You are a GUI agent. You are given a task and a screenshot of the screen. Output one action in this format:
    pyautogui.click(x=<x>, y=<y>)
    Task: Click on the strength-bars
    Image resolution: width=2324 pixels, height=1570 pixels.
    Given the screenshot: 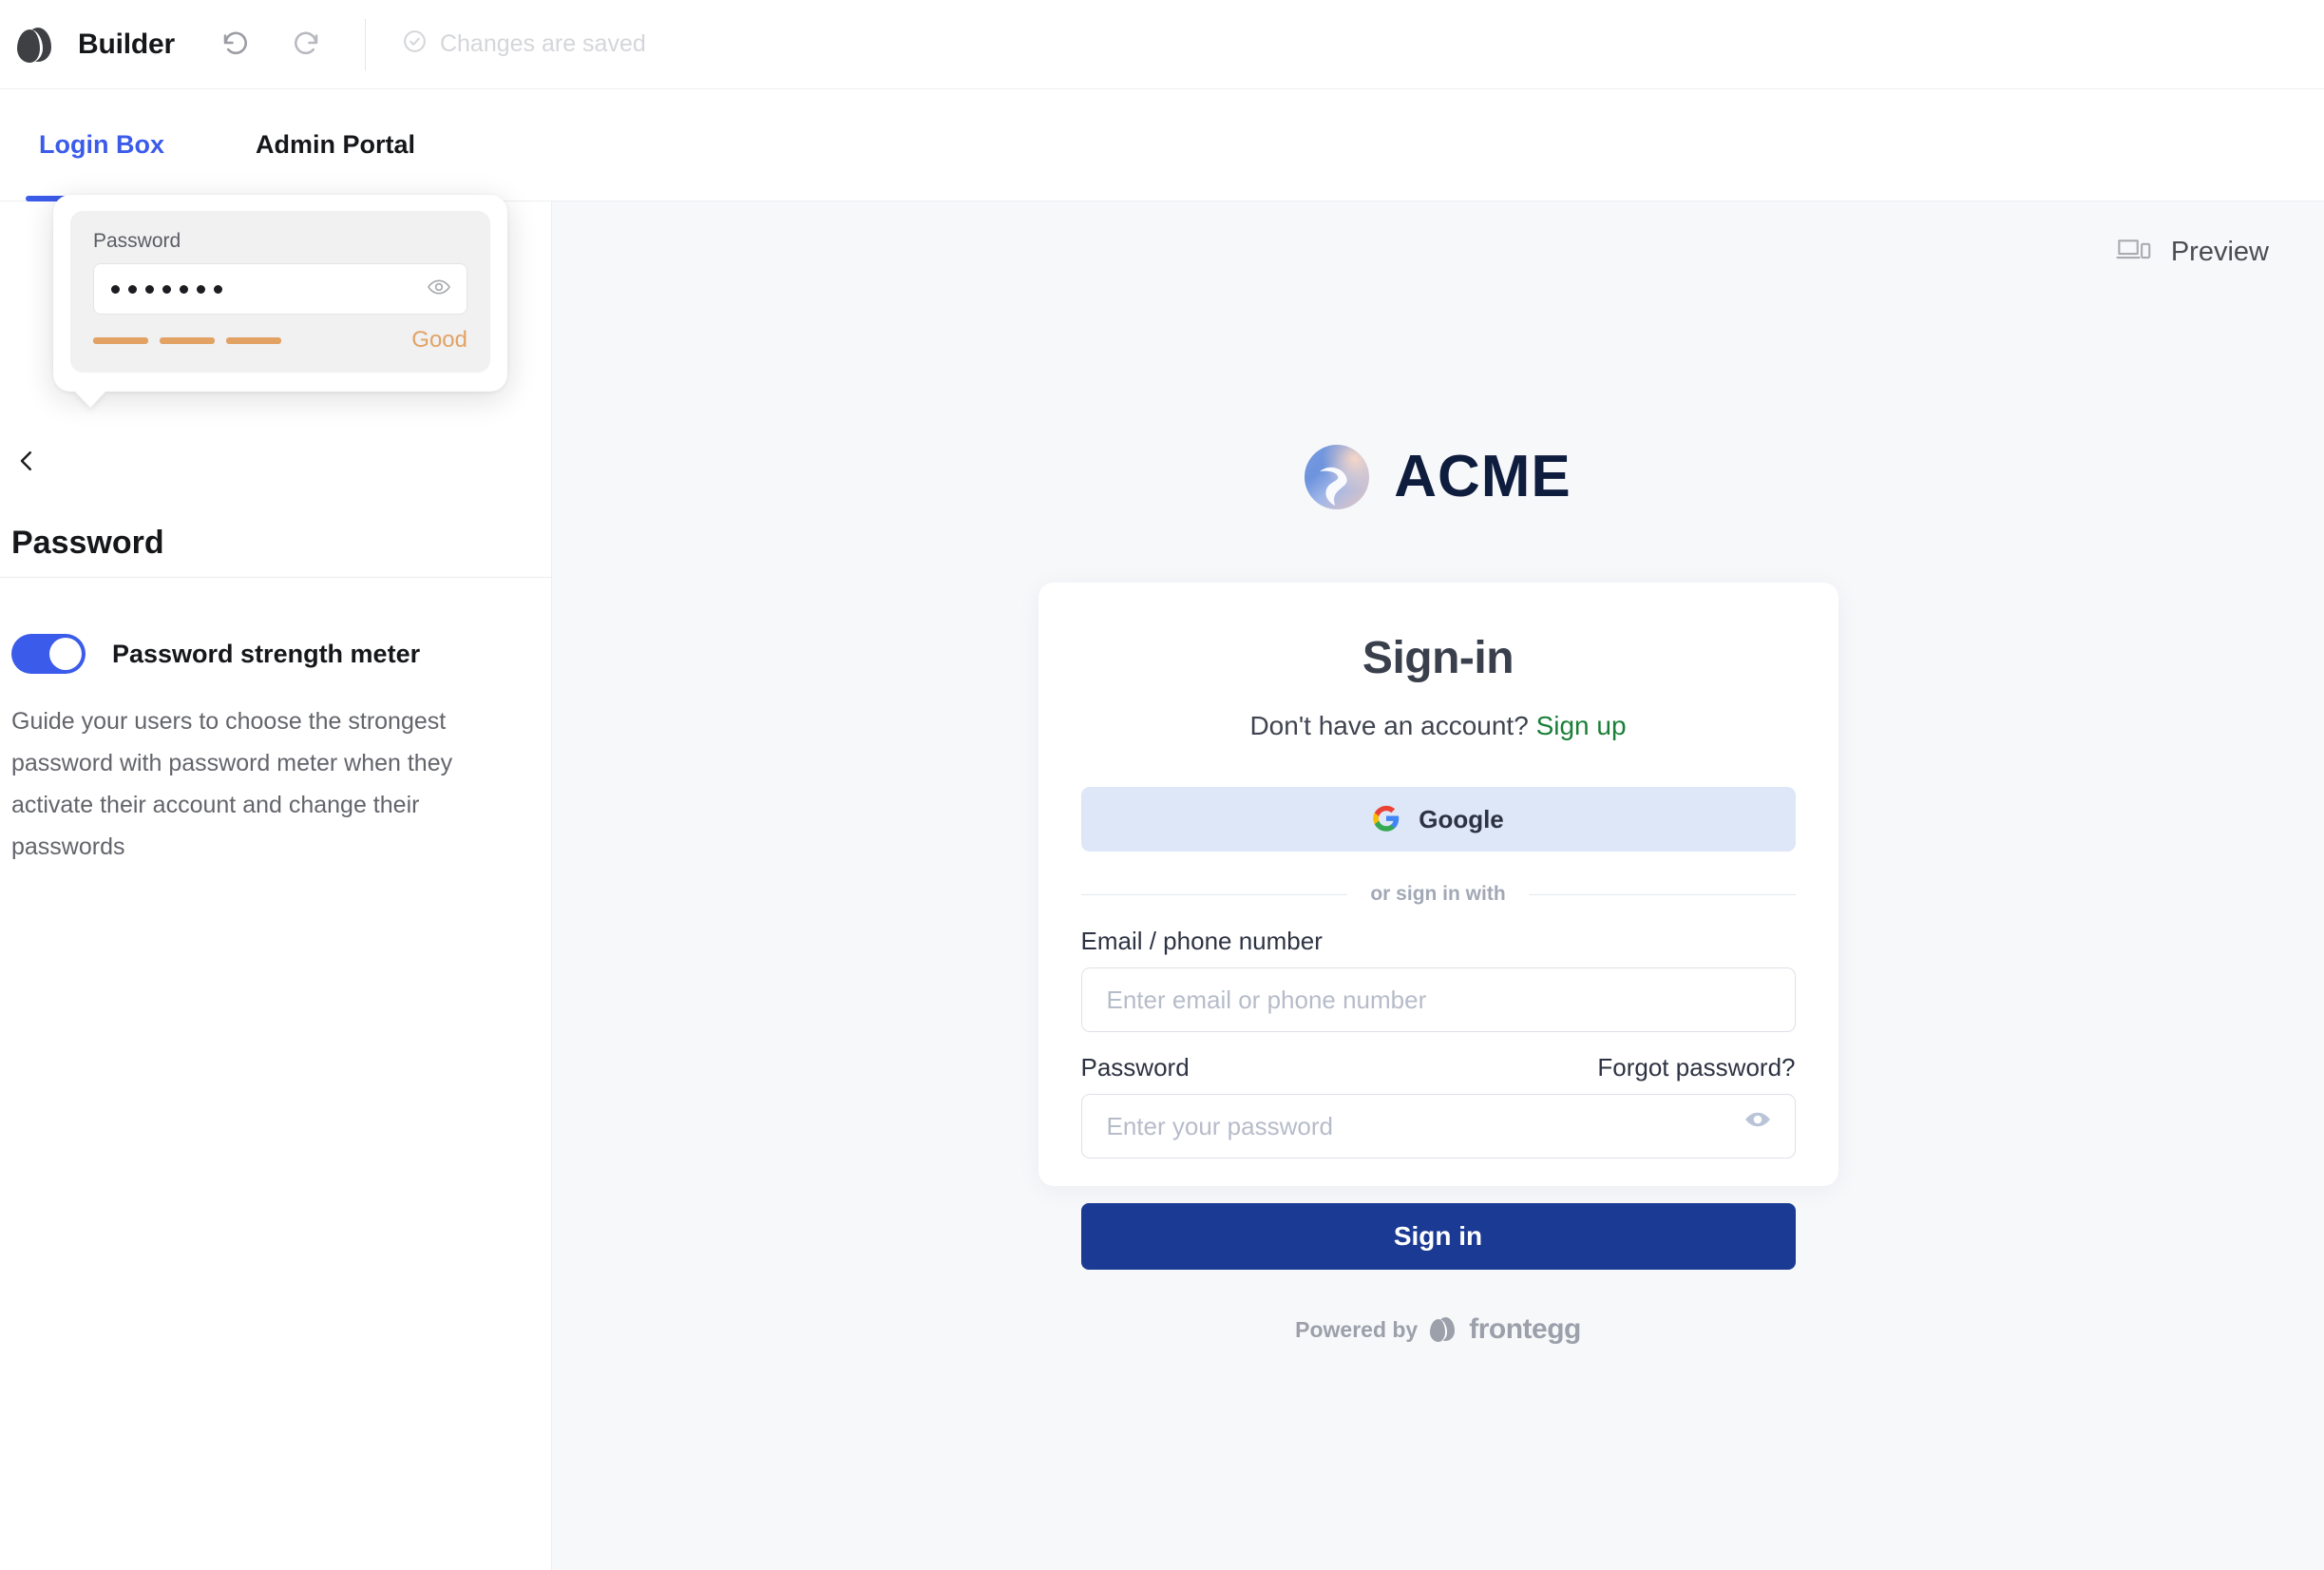 What is the action you would take?
    pyautogui.click(x=220, y=340)
    